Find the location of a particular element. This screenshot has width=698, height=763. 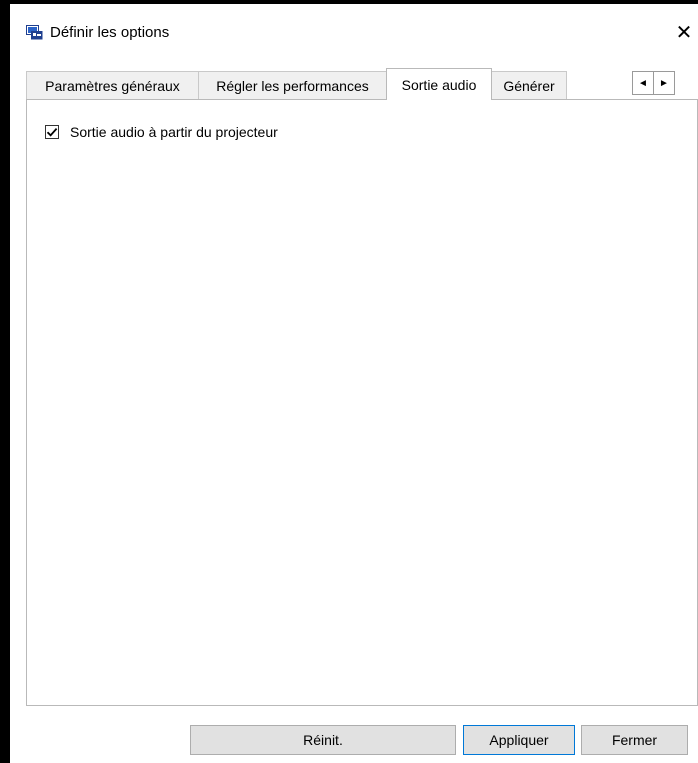

audio-output-checkbox is located at coordinates (52, 132).